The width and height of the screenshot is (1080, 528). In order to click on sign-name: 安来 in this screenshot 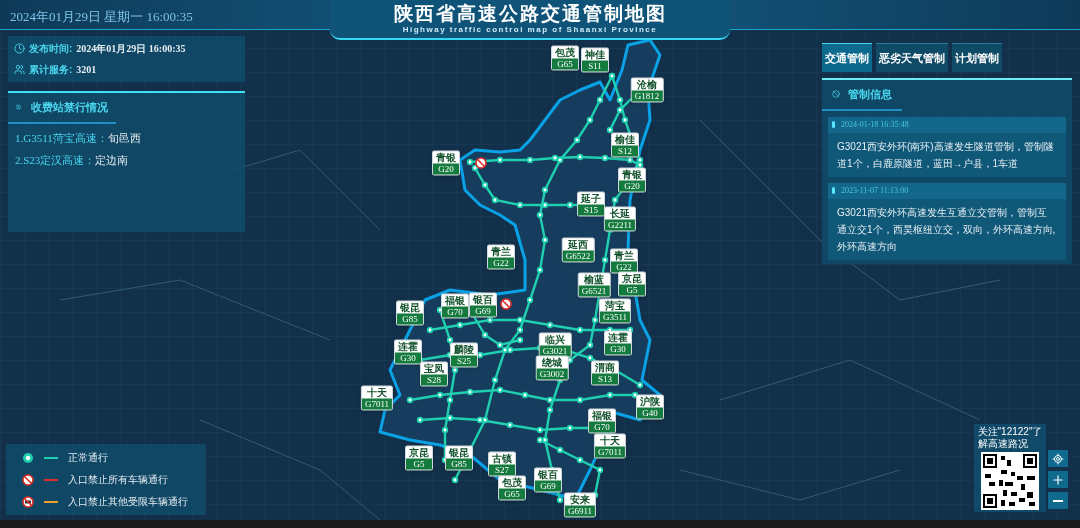, I will do `click(580, 499)`.